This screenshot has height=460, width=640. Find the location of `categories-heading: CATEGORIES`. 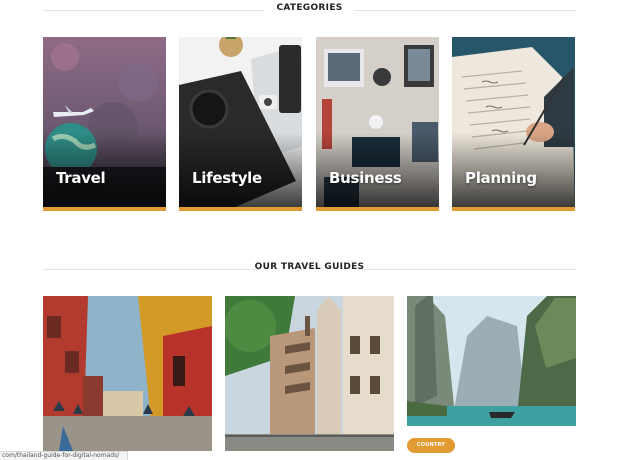

categories-heading: CATEGORIES is located at coordinates (309, 10).